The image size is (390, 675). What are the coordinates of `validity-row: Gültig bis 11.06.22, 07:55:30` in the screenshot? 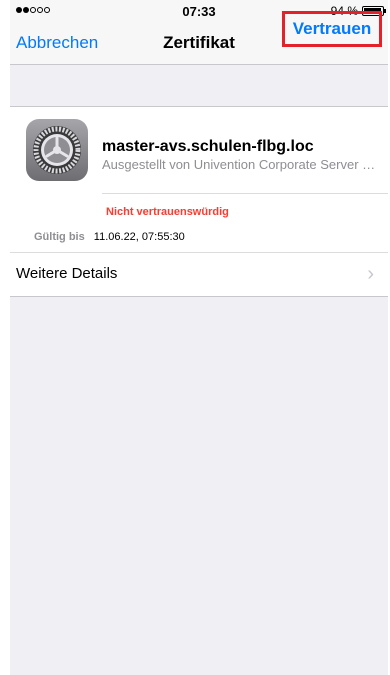 It's located at (109, 237).